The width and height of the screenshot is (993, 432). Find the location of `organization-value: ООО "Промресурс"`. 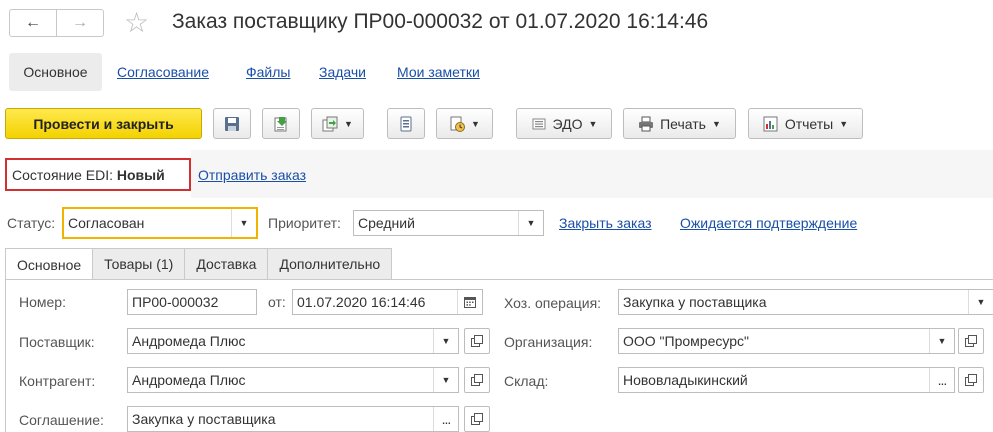

organization-value: ООО "Промресурс" is located at coordinates (686, 341).